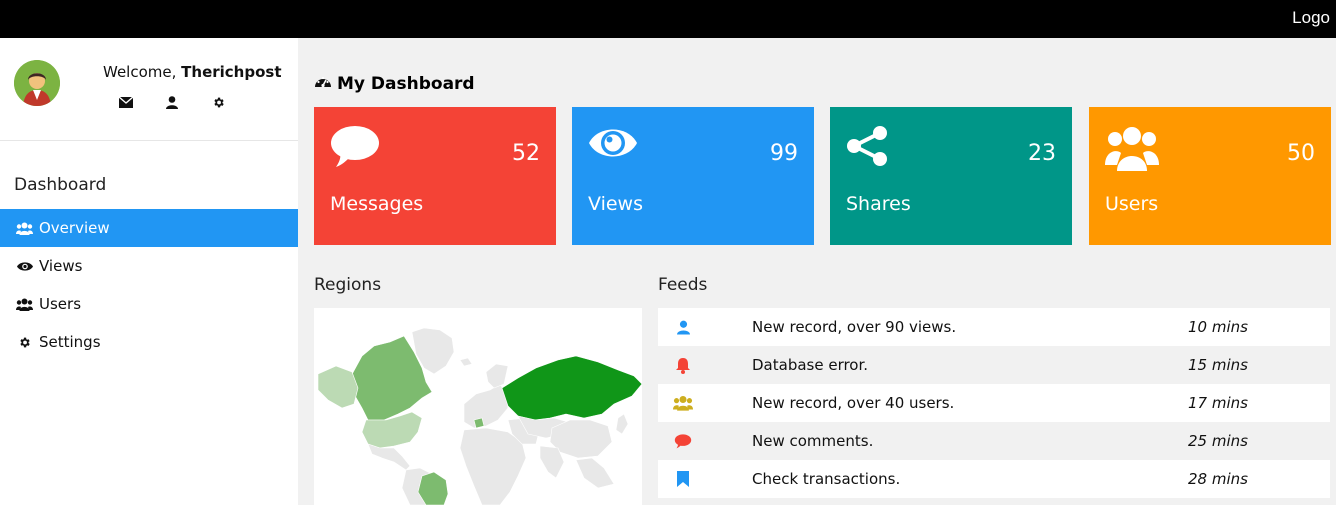  I want to click on feed-row: New record, over 40 users. 17 mins, so click(994, 403).